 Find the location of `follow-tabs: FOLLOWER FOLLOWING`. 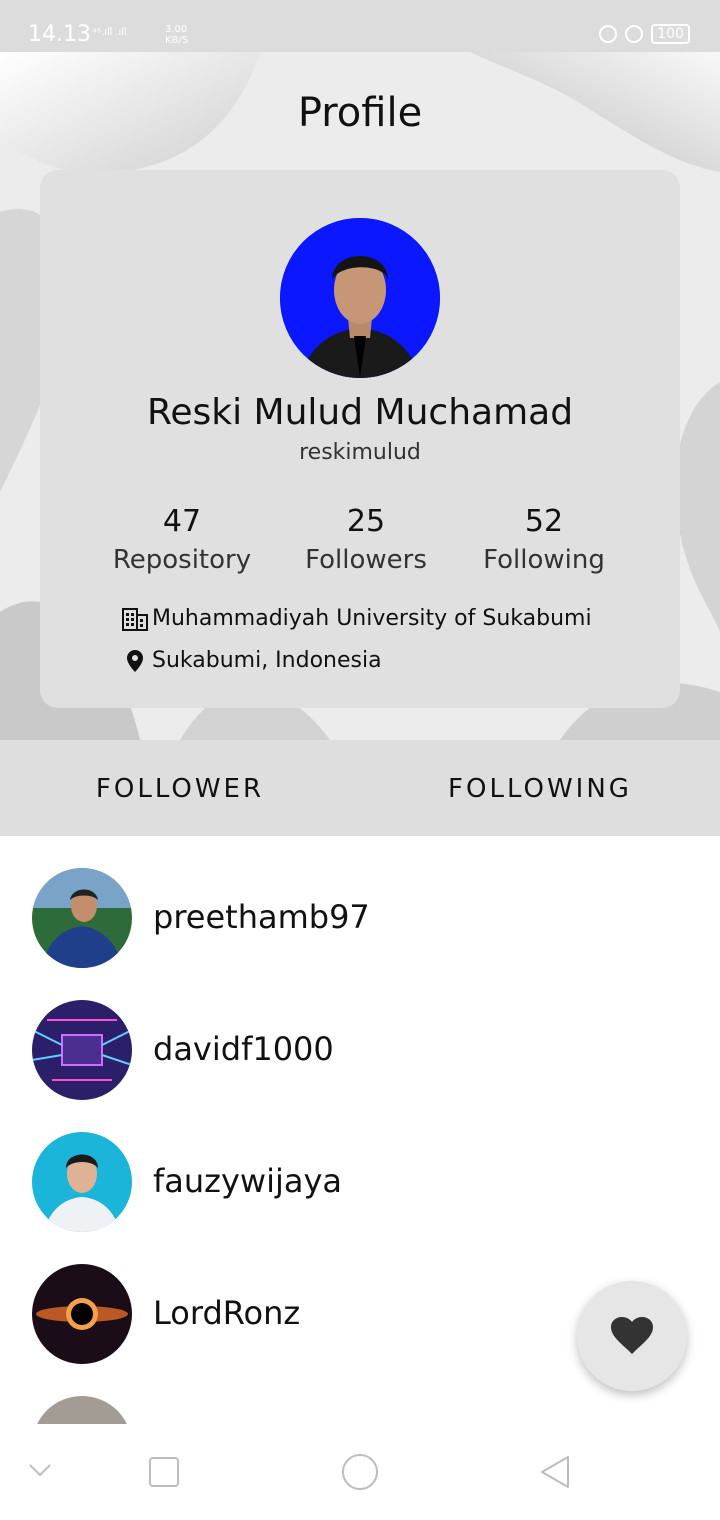

follow-tabs: FOLLOWER FOLLOWING is located at coordinates (360, 788).